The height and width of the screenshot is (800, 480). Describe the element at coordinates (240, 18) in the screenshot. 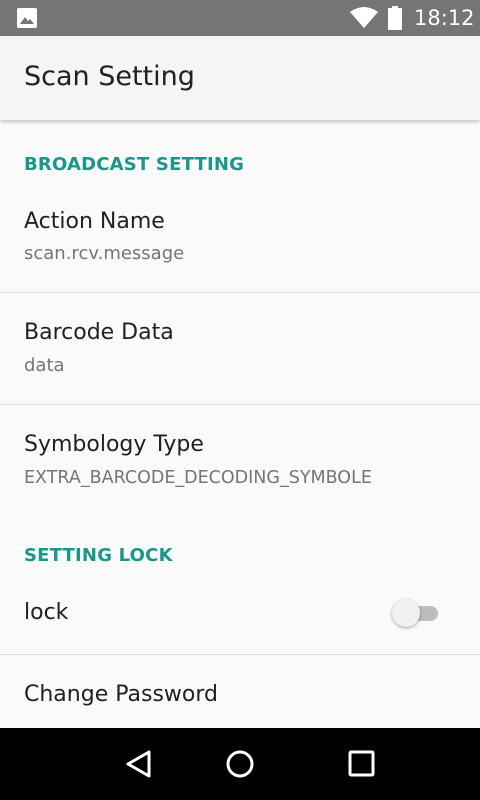

I see `status-bar: 18:12` at that location.